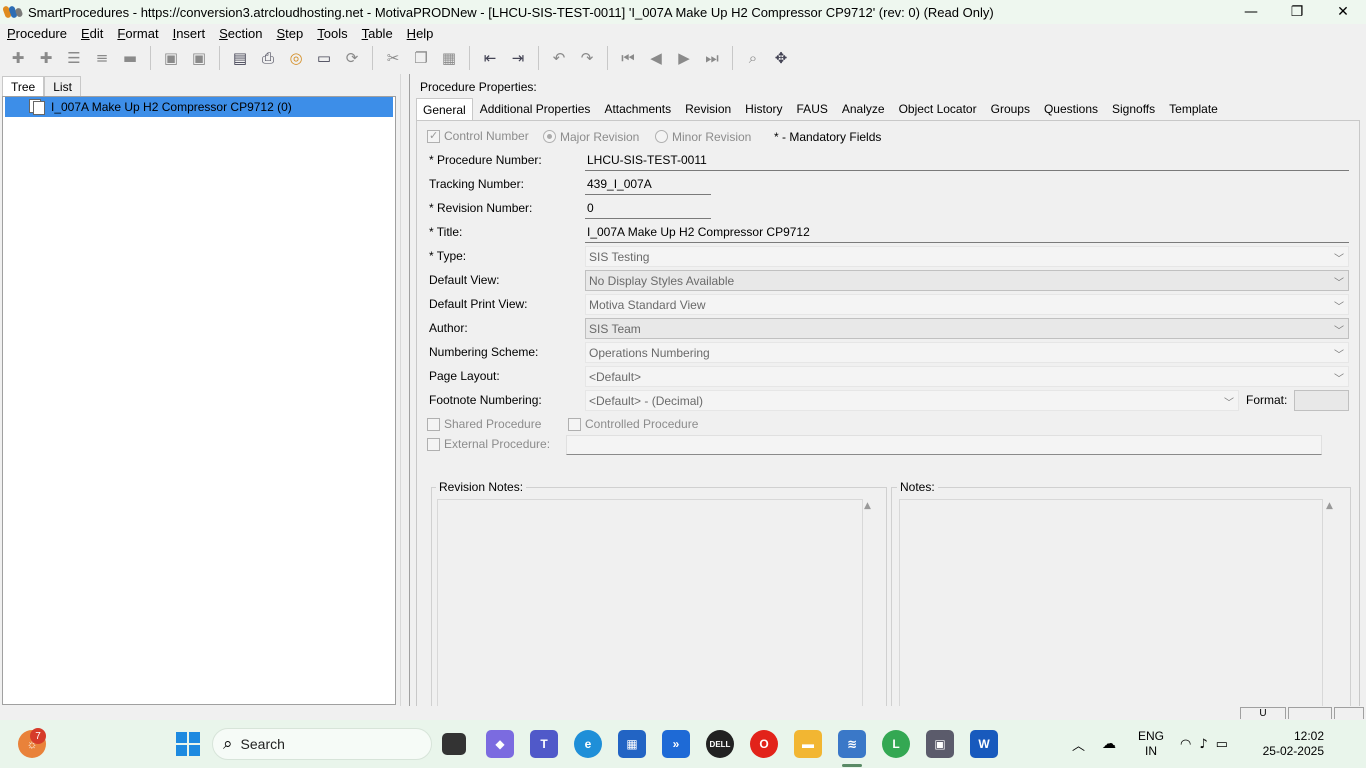 This screenshot has height=768, width=1366. Describe the element at coordinates (137, 33) in the screenshot. I see `menu-format: Format` at that location.